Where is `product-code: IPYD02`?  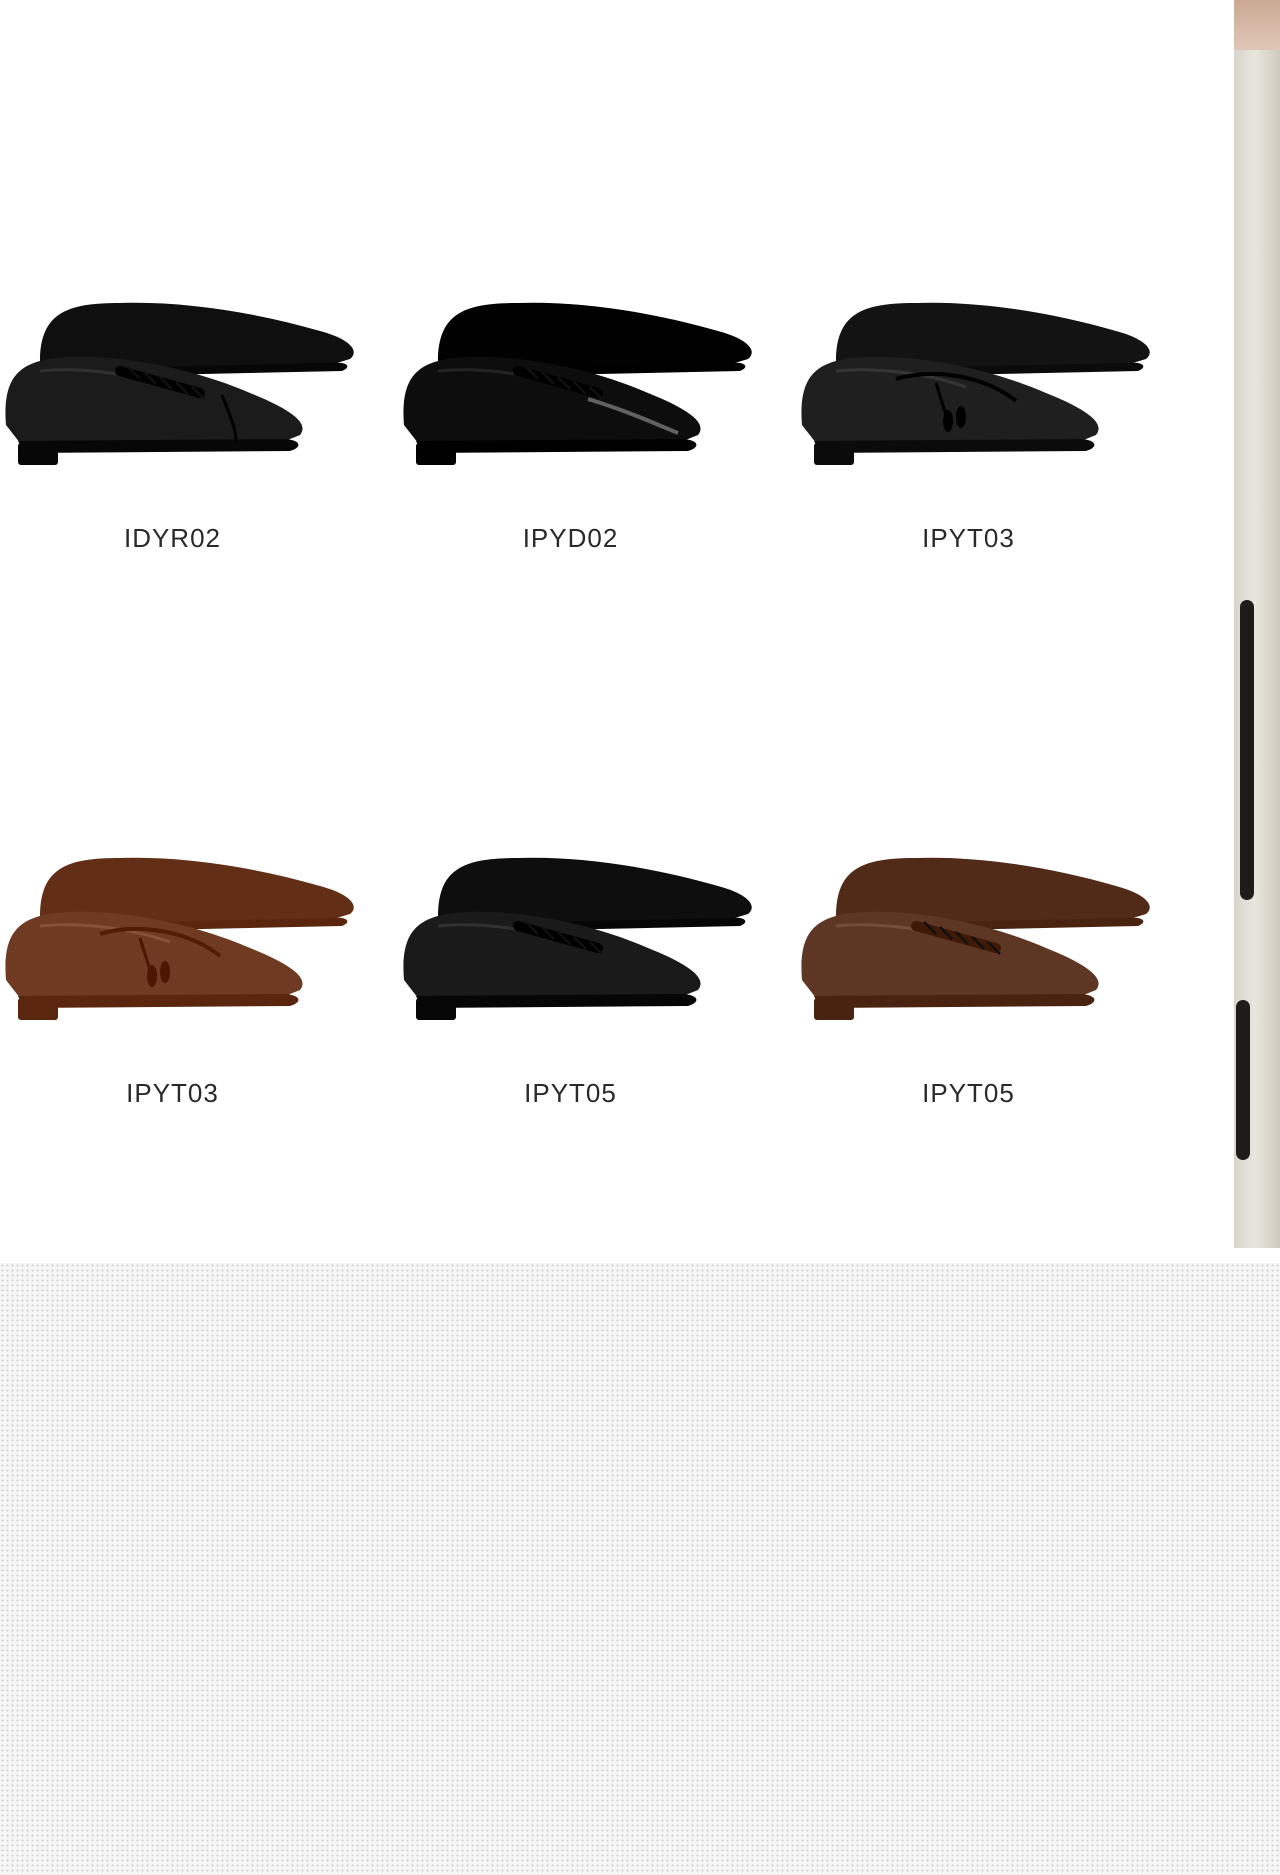 product-code: IPYD02 is located at coordinates (570, 538).